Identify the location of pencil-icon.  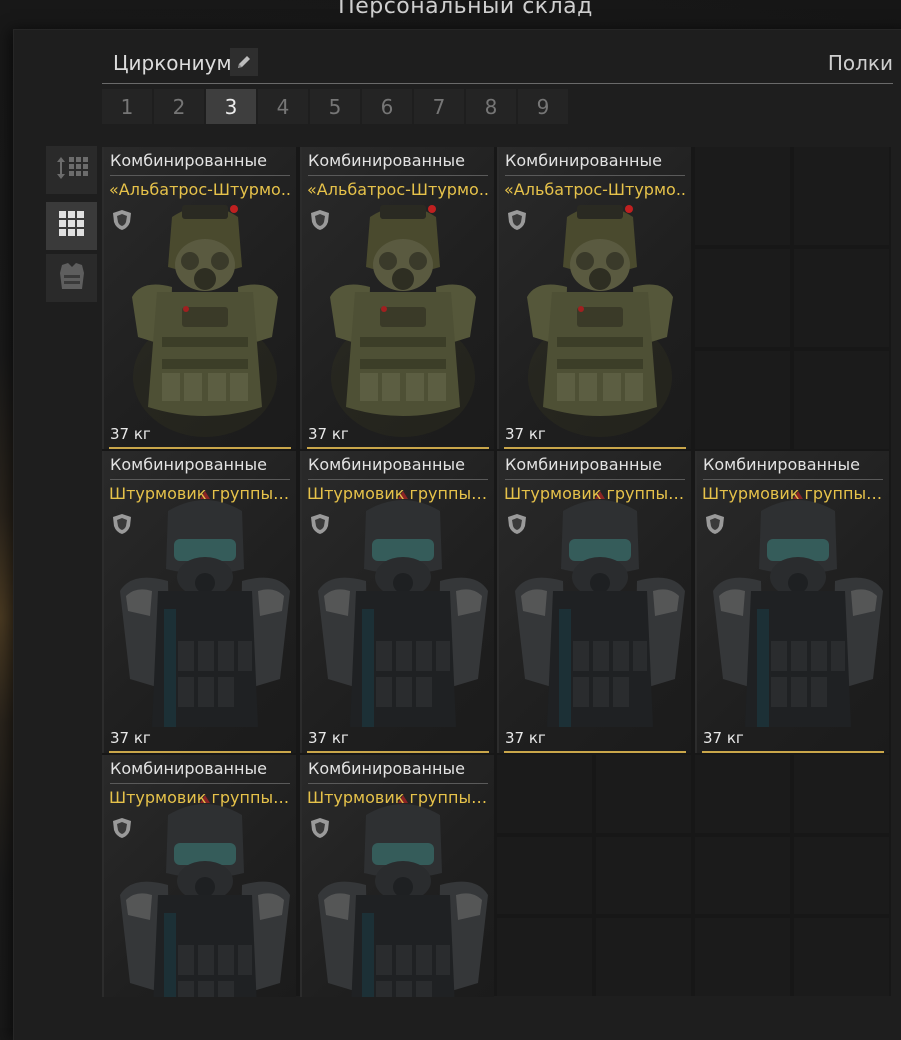
(244, 62).